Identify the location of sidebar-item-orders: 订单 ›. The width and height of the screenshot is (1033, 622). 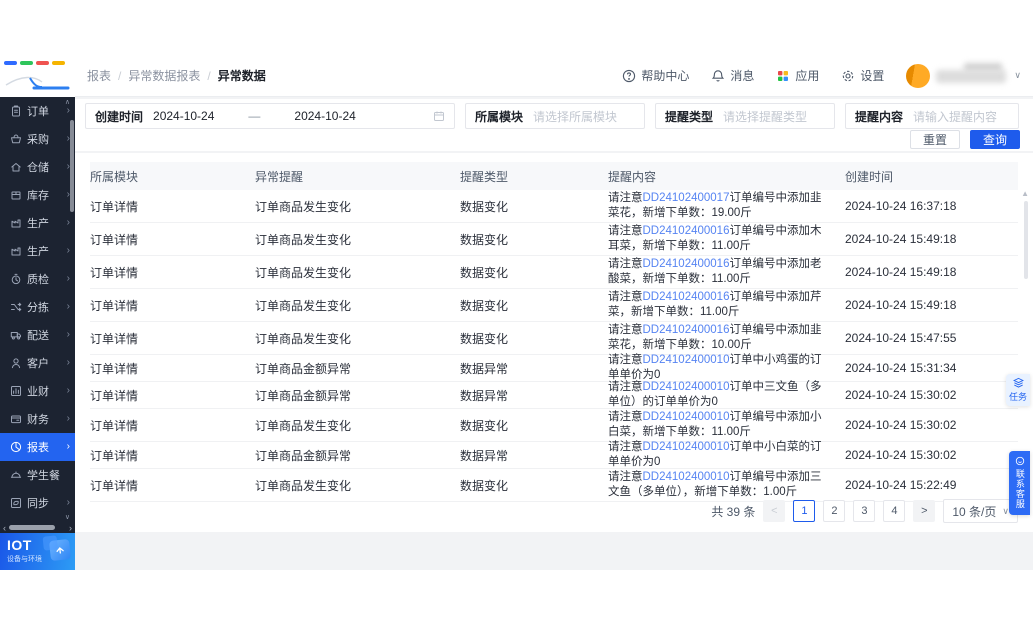
(37, 111).